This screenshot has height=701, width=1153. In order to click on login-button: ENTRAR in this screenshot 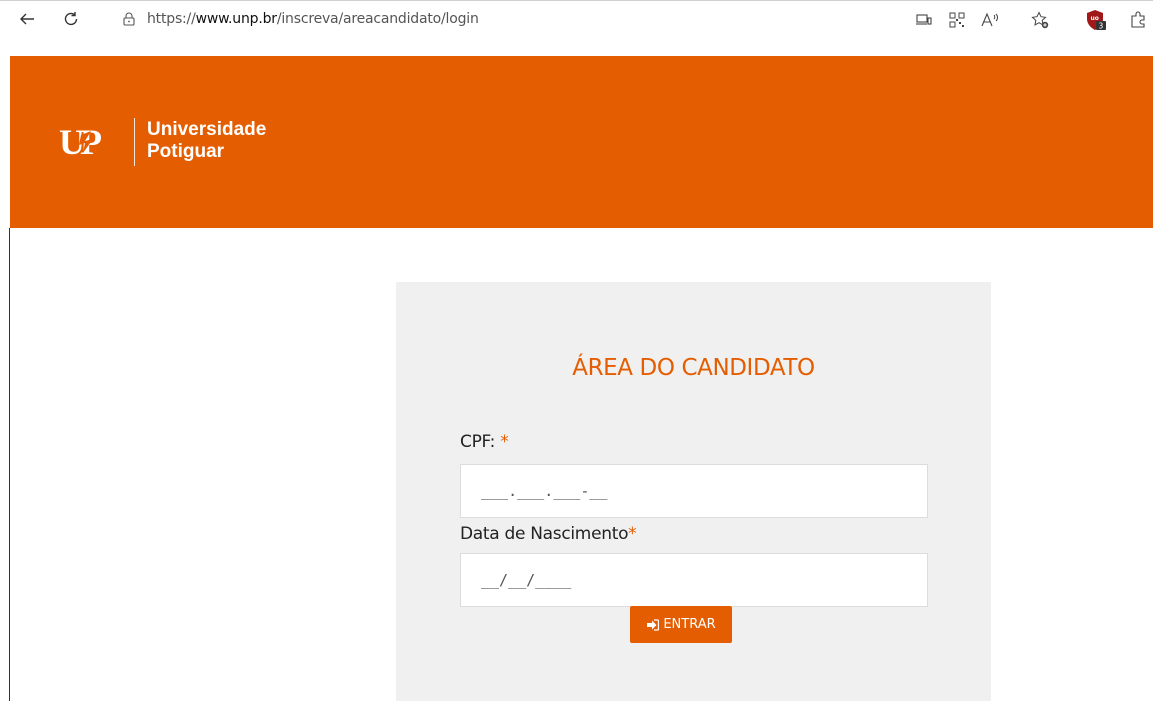, I will do `click(681, 624)`.